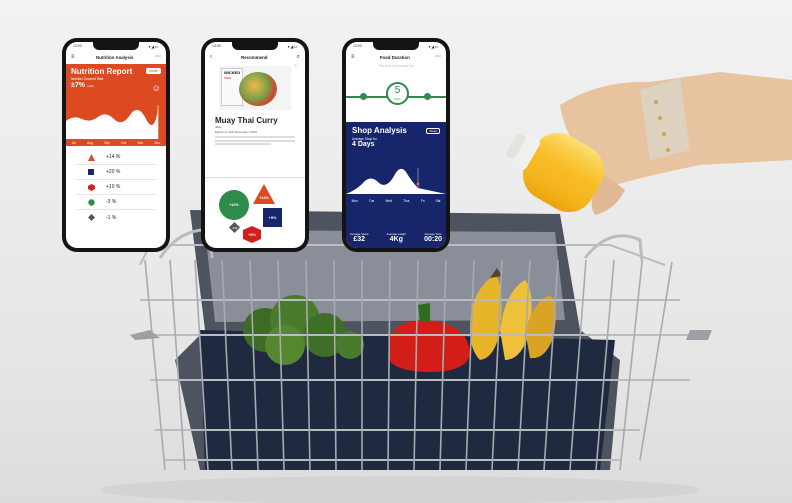 The width and height of the screenshot is (792, 503). I want to click on app-header: ‹ Recommend ⌕, so click(255, 57).